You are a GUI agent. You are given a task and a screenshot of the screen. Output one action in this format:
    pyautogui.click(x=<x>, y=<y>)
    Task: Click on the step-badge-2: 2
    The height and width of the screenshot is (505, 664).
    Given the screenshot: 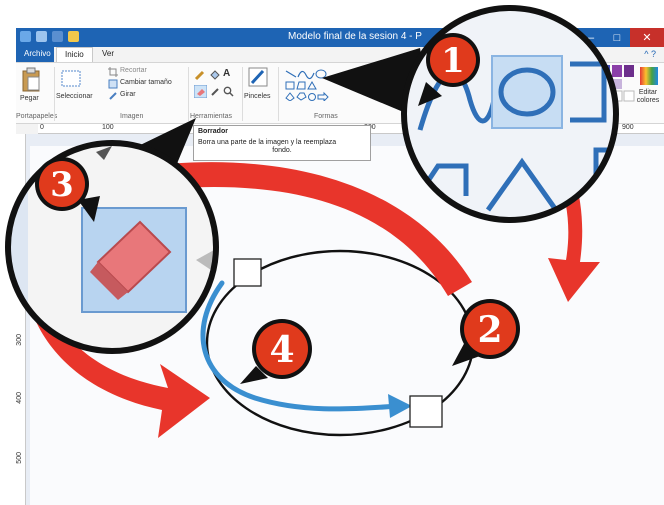 What is the action you would take?
    pyautogui.click(x=486, y=332)
    